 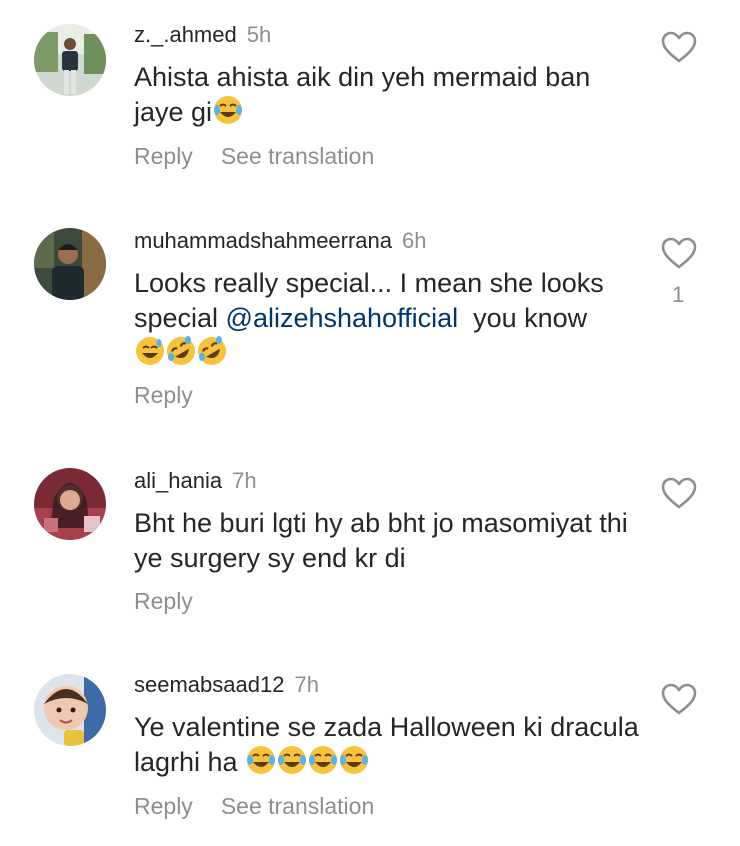 I want to click on timestamp: 5h, so click(x=259, y=34).